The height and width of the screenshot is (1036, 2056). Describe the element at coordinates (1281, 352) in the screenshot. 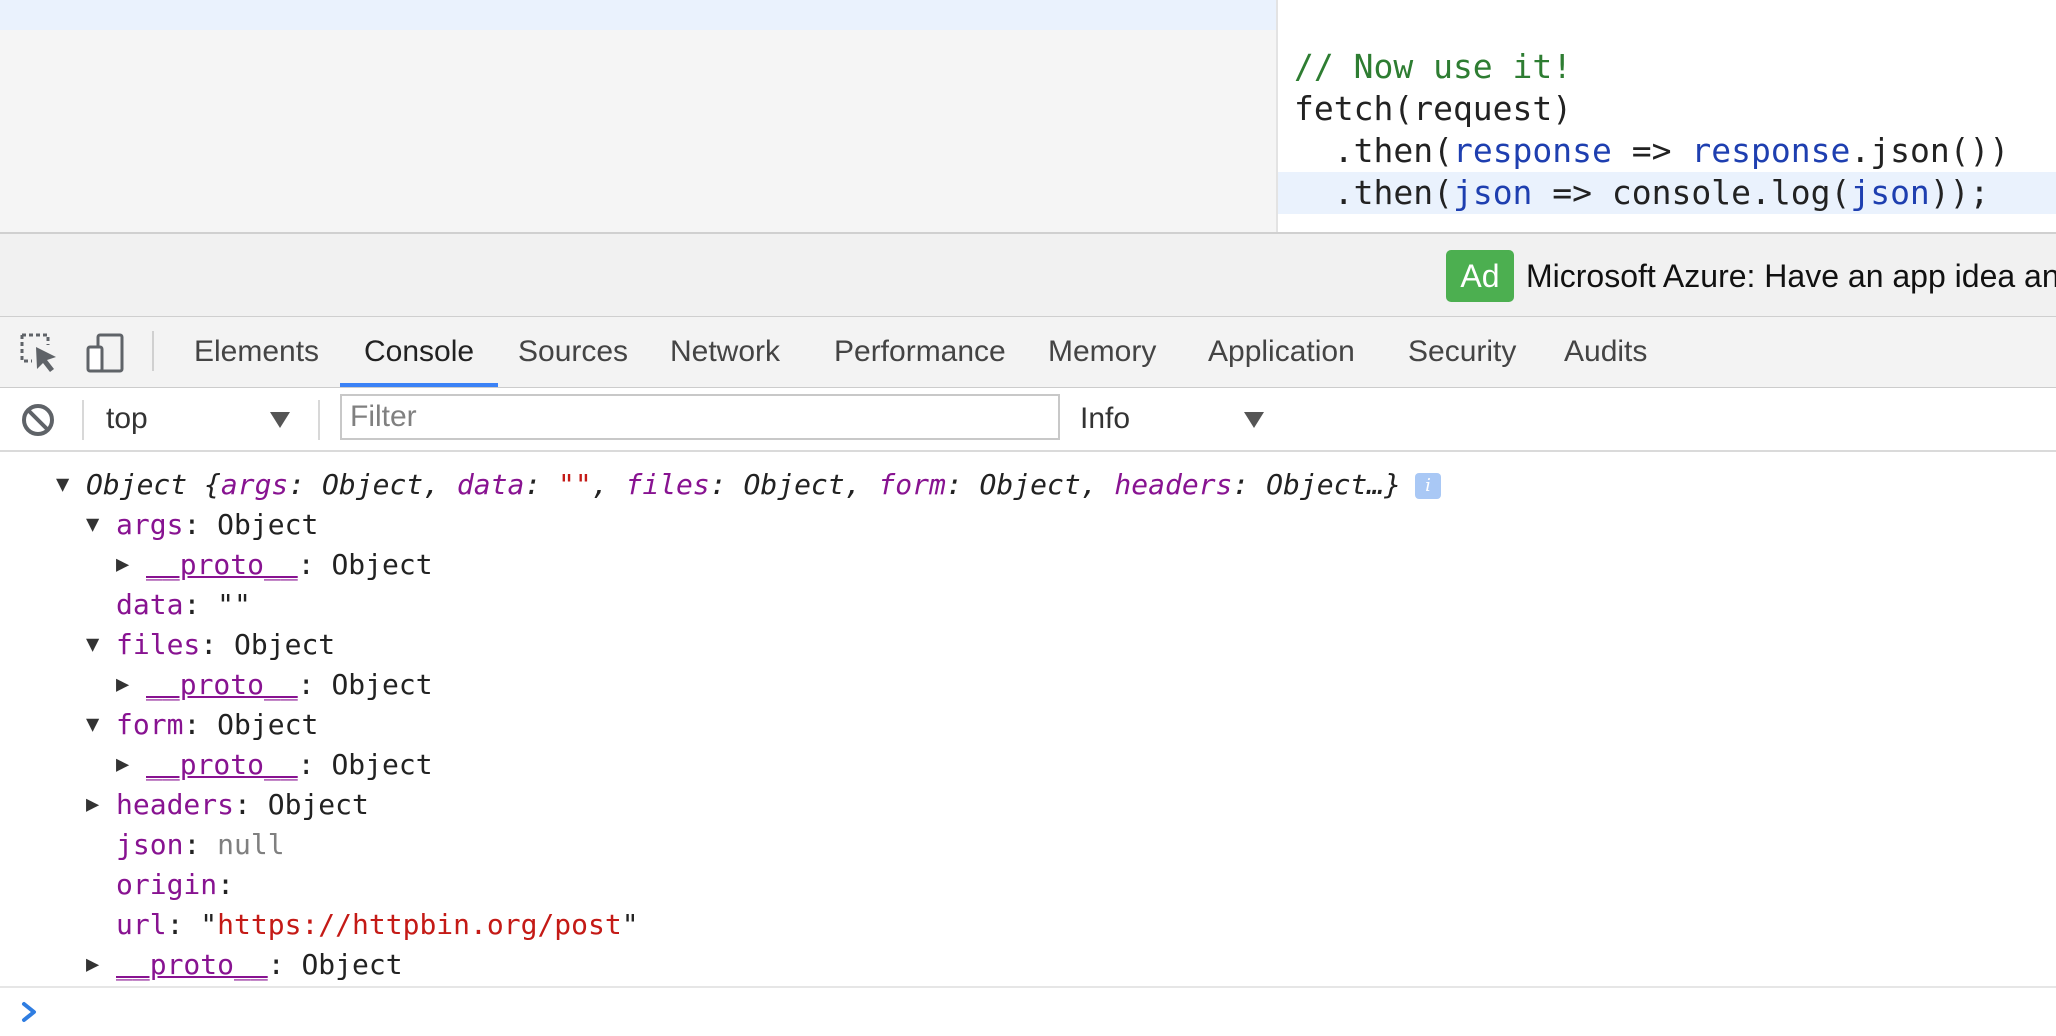

I see `tab-application: Application` at that location.